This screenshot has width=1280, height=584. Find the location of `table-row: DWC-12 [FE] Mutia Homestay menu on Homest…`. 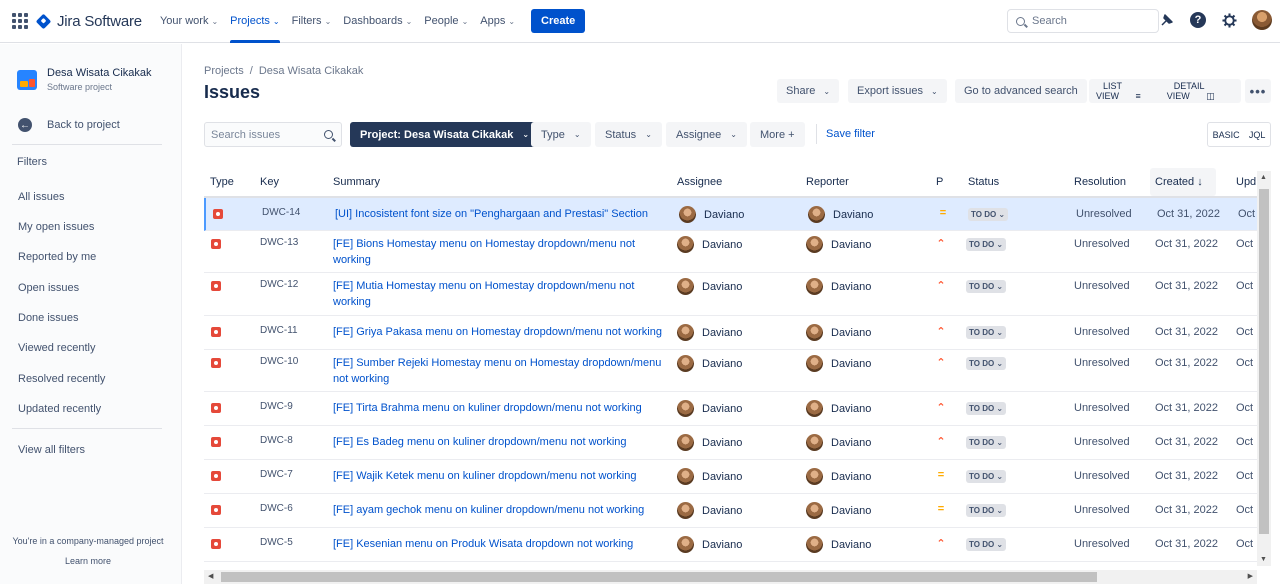

table-row: DWC-12 [FE] Mutia Homestay menu on Homest… is located at coordinates (730, 294).